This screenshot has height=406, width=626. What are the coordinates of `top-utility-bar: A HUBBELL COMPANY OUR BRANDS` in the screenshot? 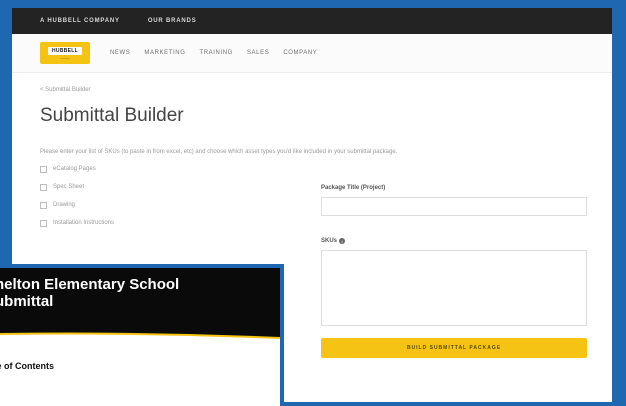 It's located at (312, 21).